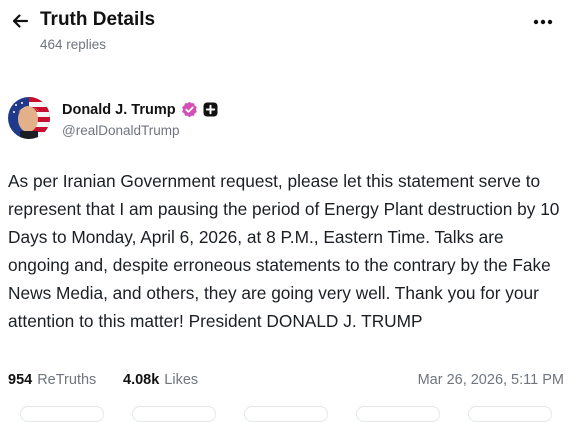 The height and width of the screenshot is (422, 570). I want to click on more-horizontal-icon, so click(543, 22).